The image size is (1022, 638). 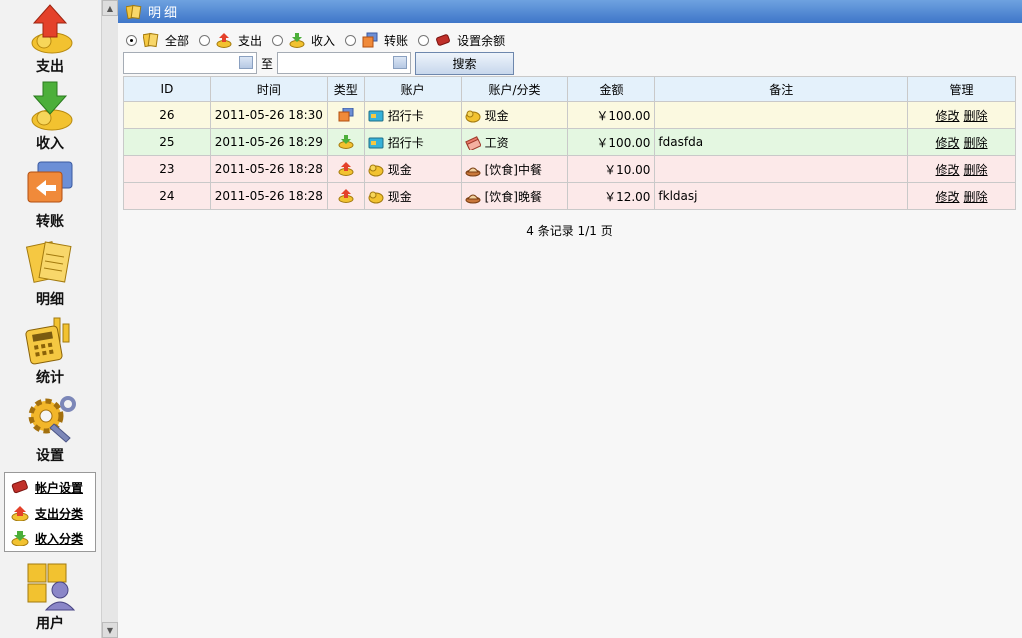 I want to click on start-date-field, so click(x=190, y=63).